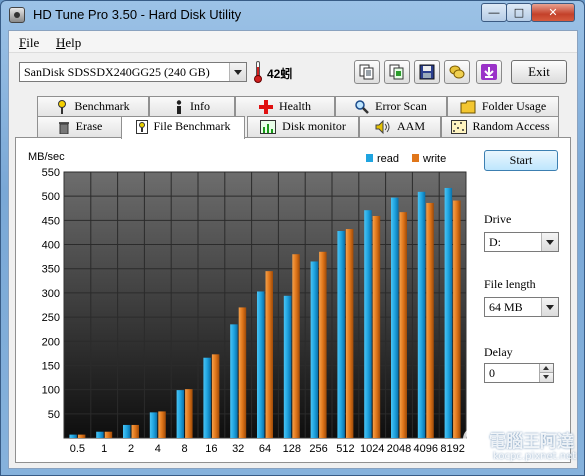  Describe the element at coordinates (388, 159) in the screenshot. I see `legend-label-read: read` at that location.